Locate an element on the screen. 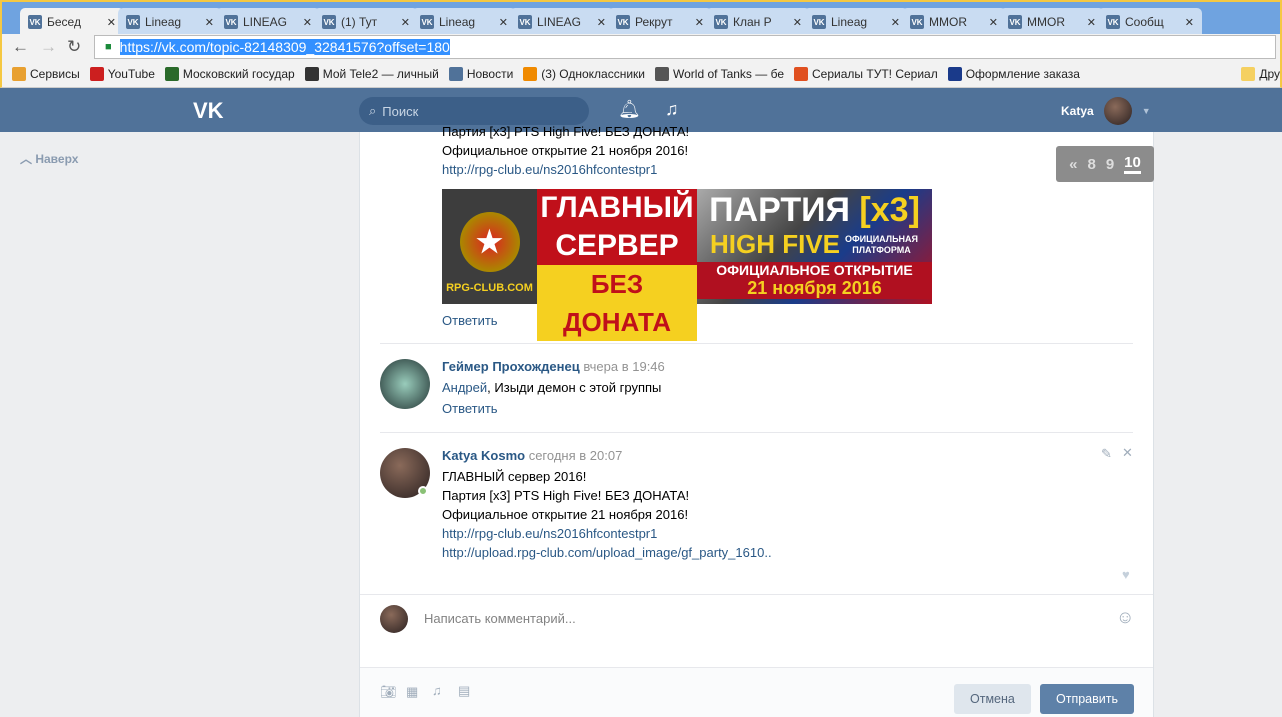  cancel-button: Отмена is located at coordinates (992, 699).